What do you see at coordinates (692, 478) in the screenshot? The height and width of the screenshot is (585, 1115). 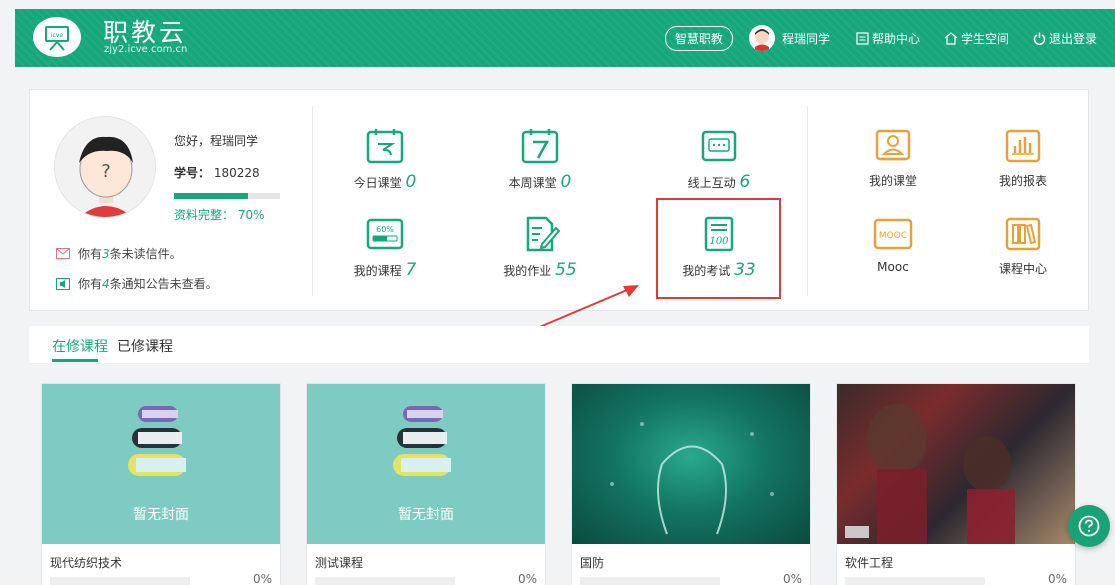 I see `lightbulb-illustration` at bounding box center [692, 478].